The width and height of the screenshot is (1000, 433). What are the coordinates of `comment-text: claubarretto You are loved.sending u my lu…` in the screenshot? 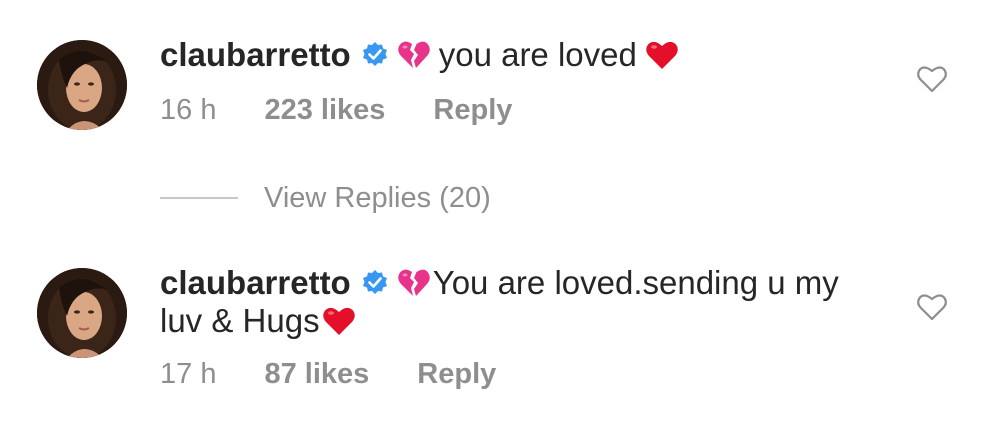 It's located at (530, 302).